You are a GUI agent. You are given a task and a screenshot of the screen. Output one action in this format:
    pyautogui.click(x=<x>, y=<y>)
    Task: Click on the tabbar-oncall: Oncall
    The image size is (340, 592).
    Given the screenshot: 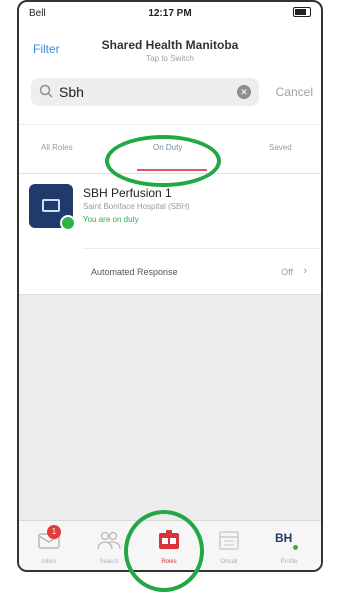 What is the action you would take?
    pyautogui.click(x=229, y=545)
    